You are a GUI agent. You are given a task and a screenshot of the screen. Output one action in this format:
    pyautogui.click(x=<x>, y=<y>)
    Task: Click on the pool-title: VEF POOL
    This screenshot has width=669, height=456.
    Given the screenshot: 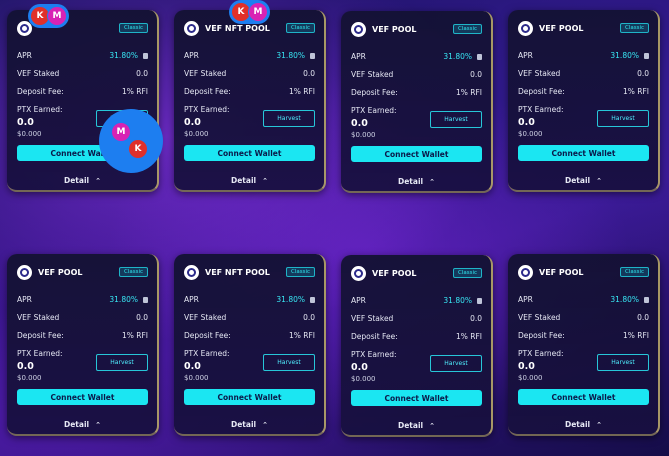 What is the action you would take?
    pyautogui.click(x=394, y=273)
    